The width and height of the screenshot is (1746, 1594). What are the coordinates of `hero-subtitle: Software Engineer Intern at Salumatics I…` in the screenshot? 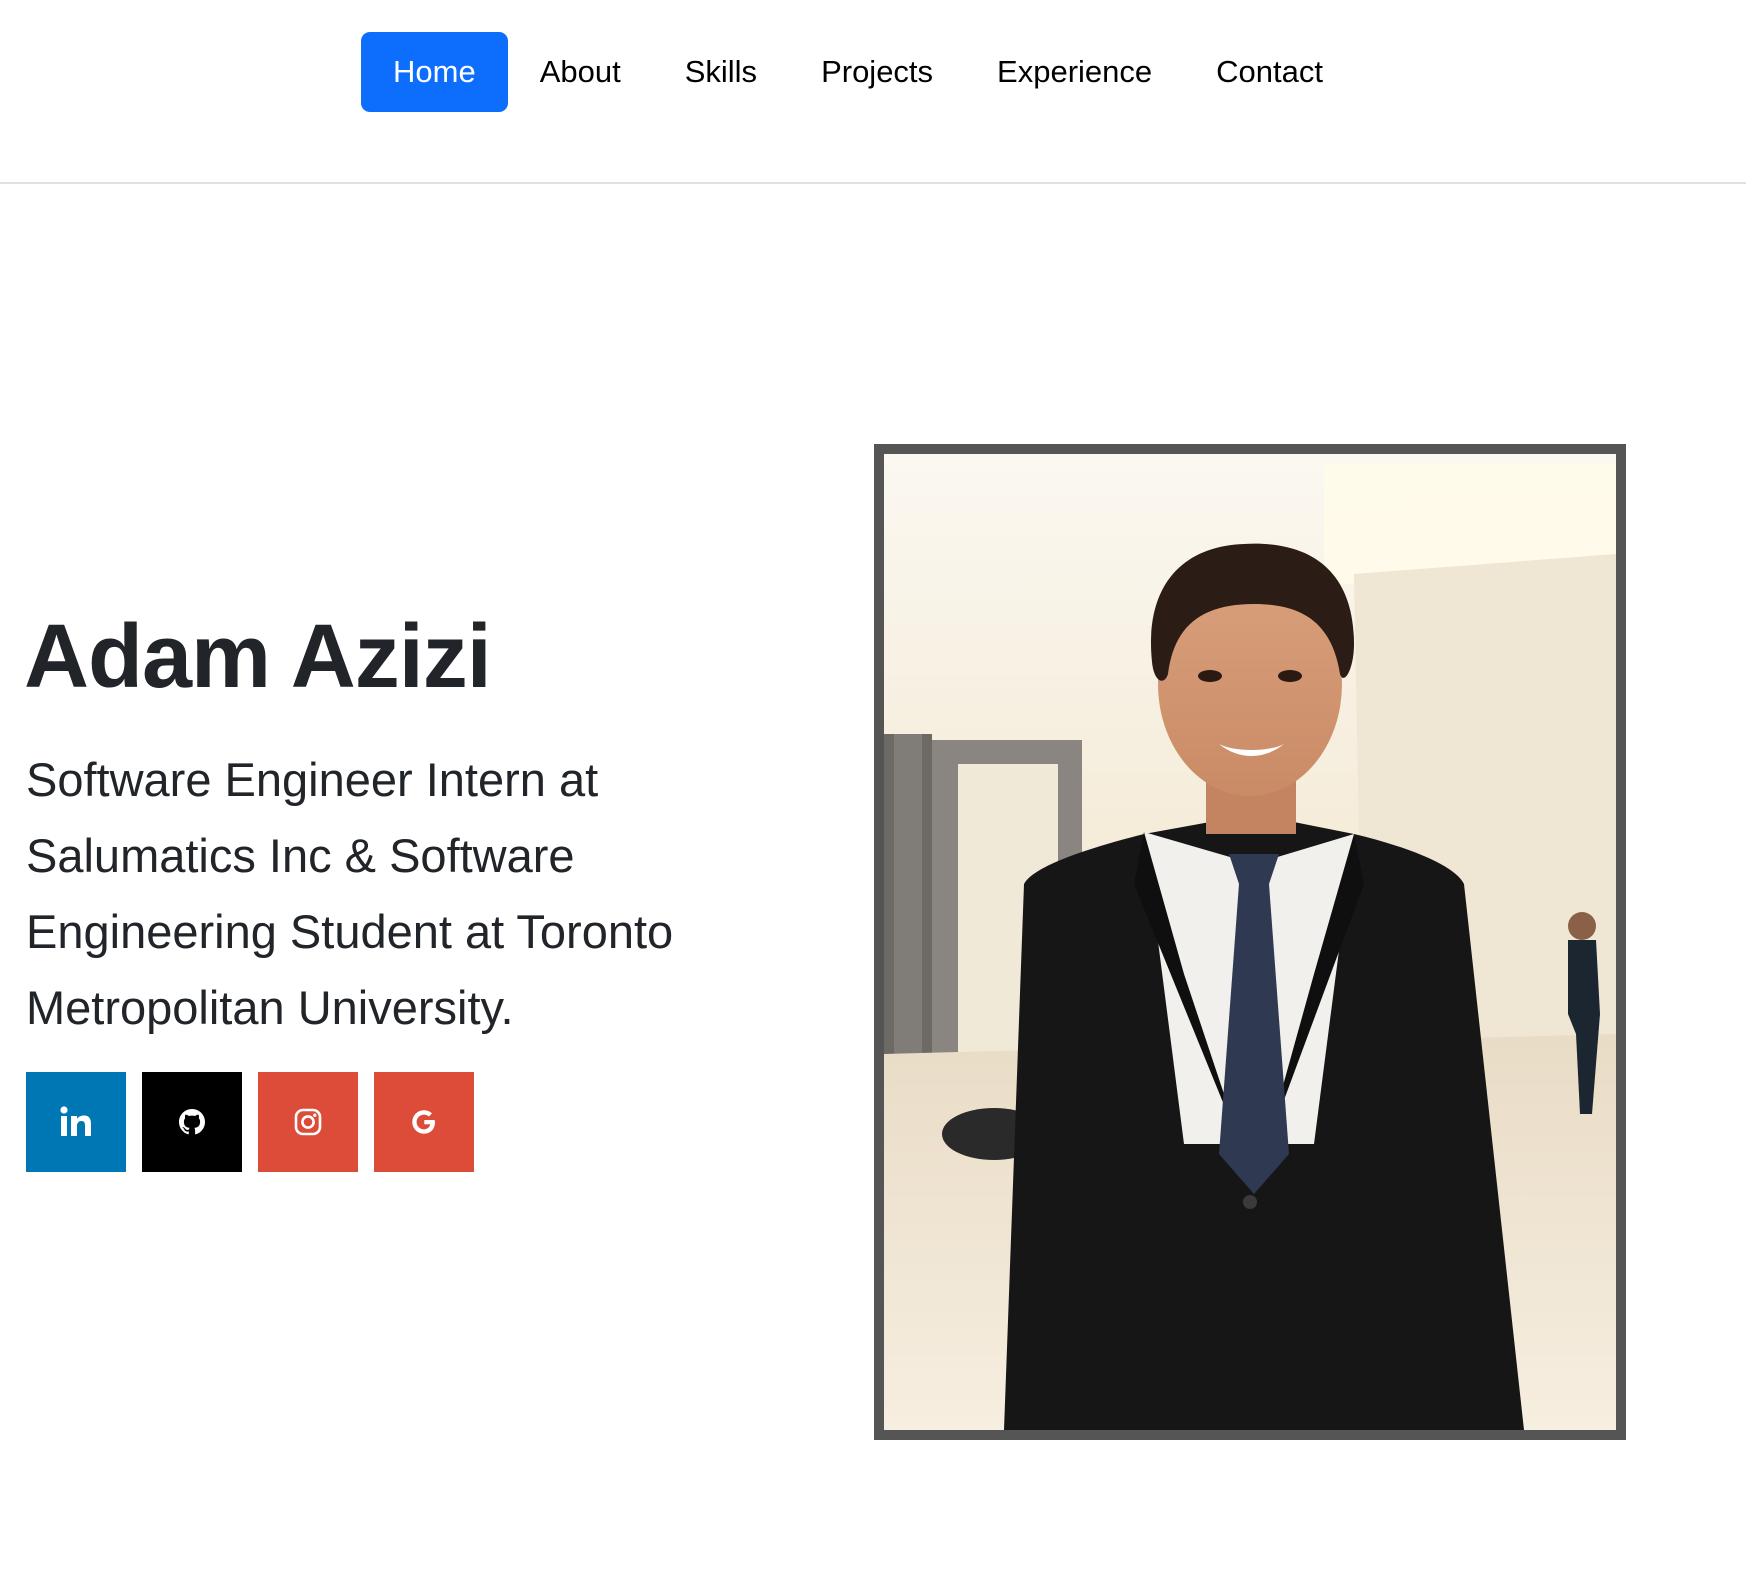 It's located at (350, 893).